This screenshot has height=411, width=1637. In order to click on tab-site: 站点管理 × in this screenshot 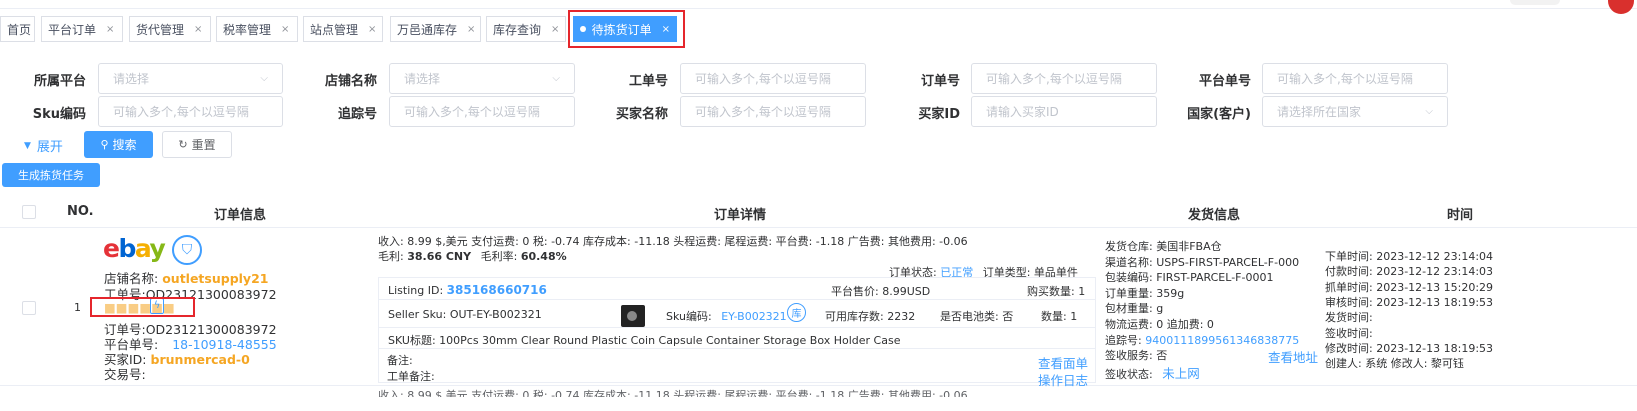, I will do `click(343, 29)`.